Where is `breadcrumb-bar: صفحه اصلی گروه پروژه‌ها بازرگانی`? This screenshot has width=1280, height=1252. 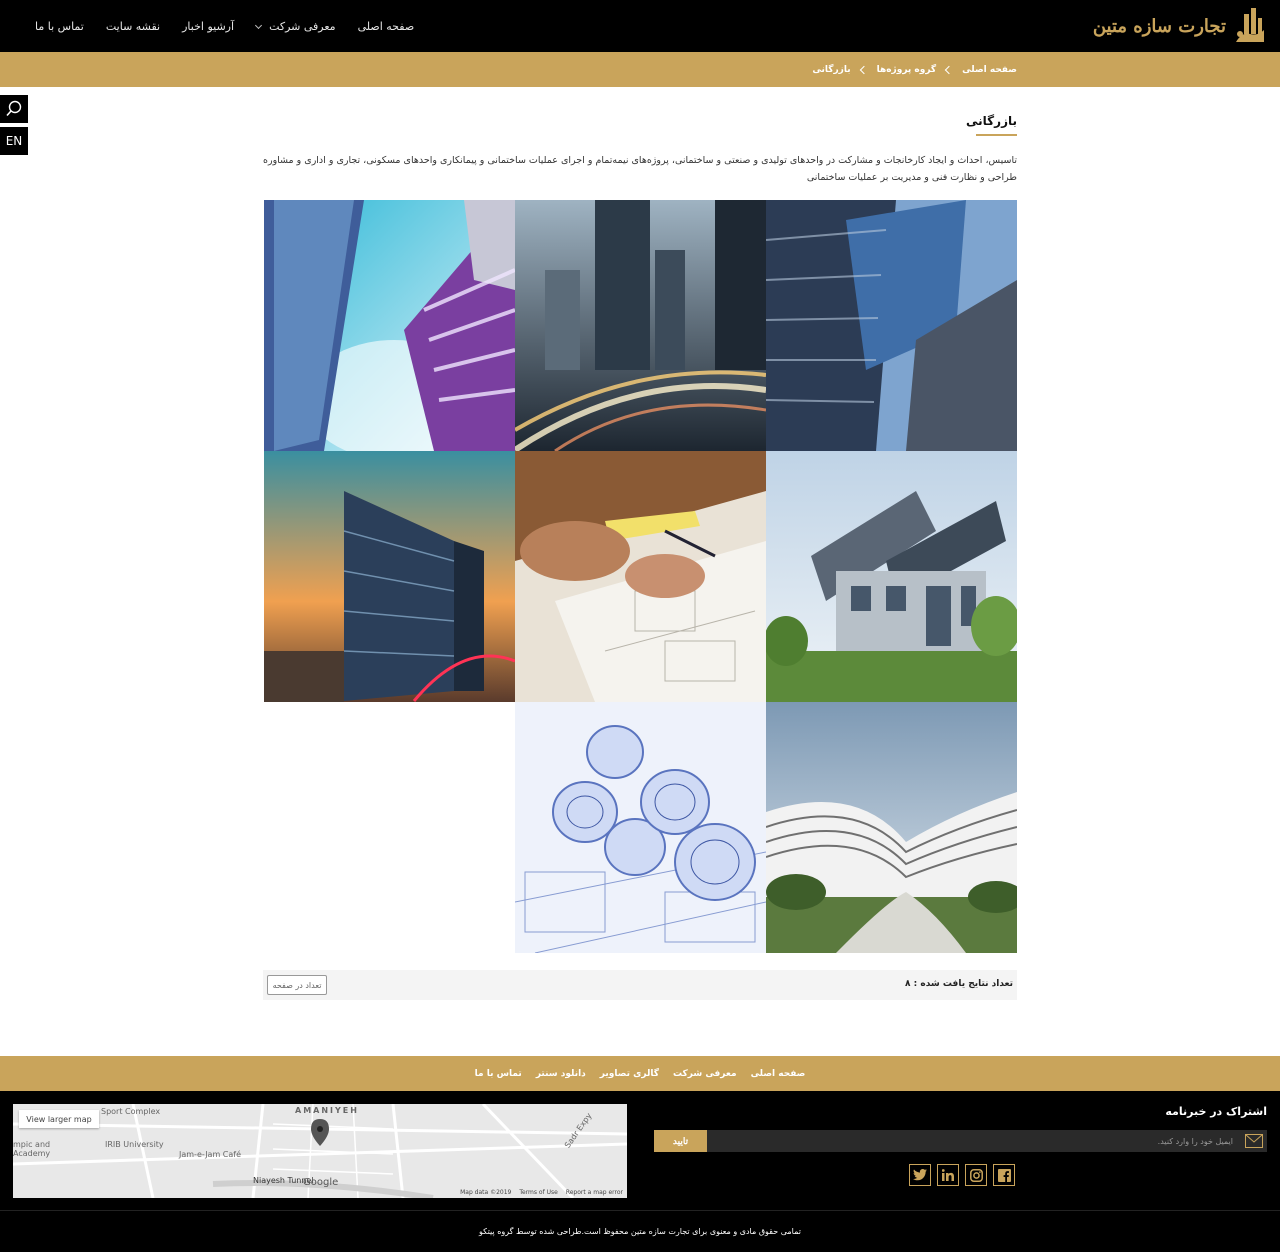
breadcrumb-bar: صفحه اصلی گروه پروژه‌ها بازرگانی is located at coordinates (640, 69).